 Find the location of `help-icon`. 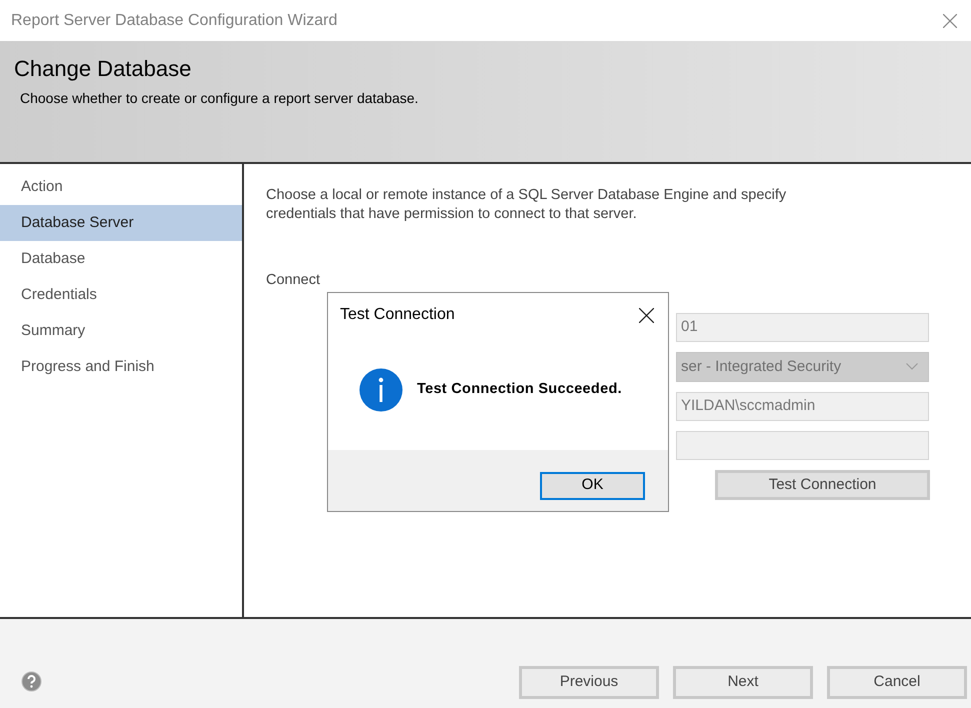

help-icon is located at coordinates (31, 681).